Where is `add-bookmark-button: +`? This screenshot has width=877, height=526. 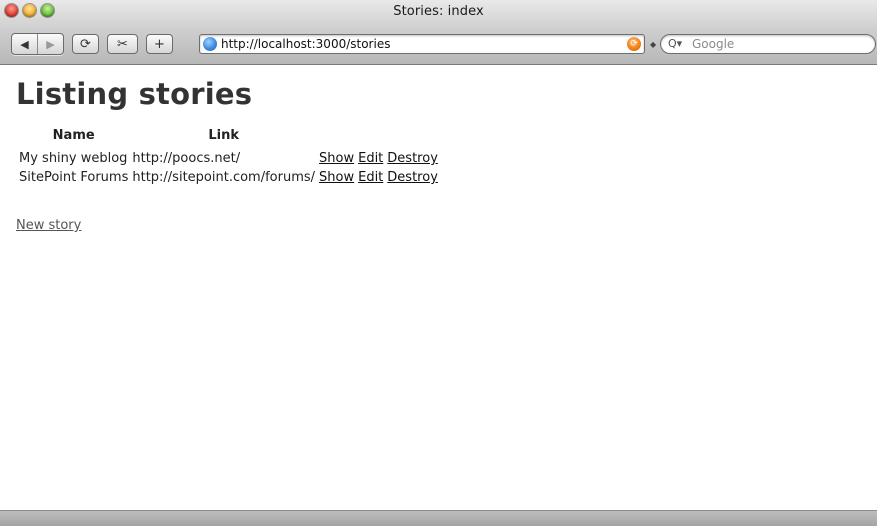
add-bookmark-button: + is located at coordinates (159, 44).